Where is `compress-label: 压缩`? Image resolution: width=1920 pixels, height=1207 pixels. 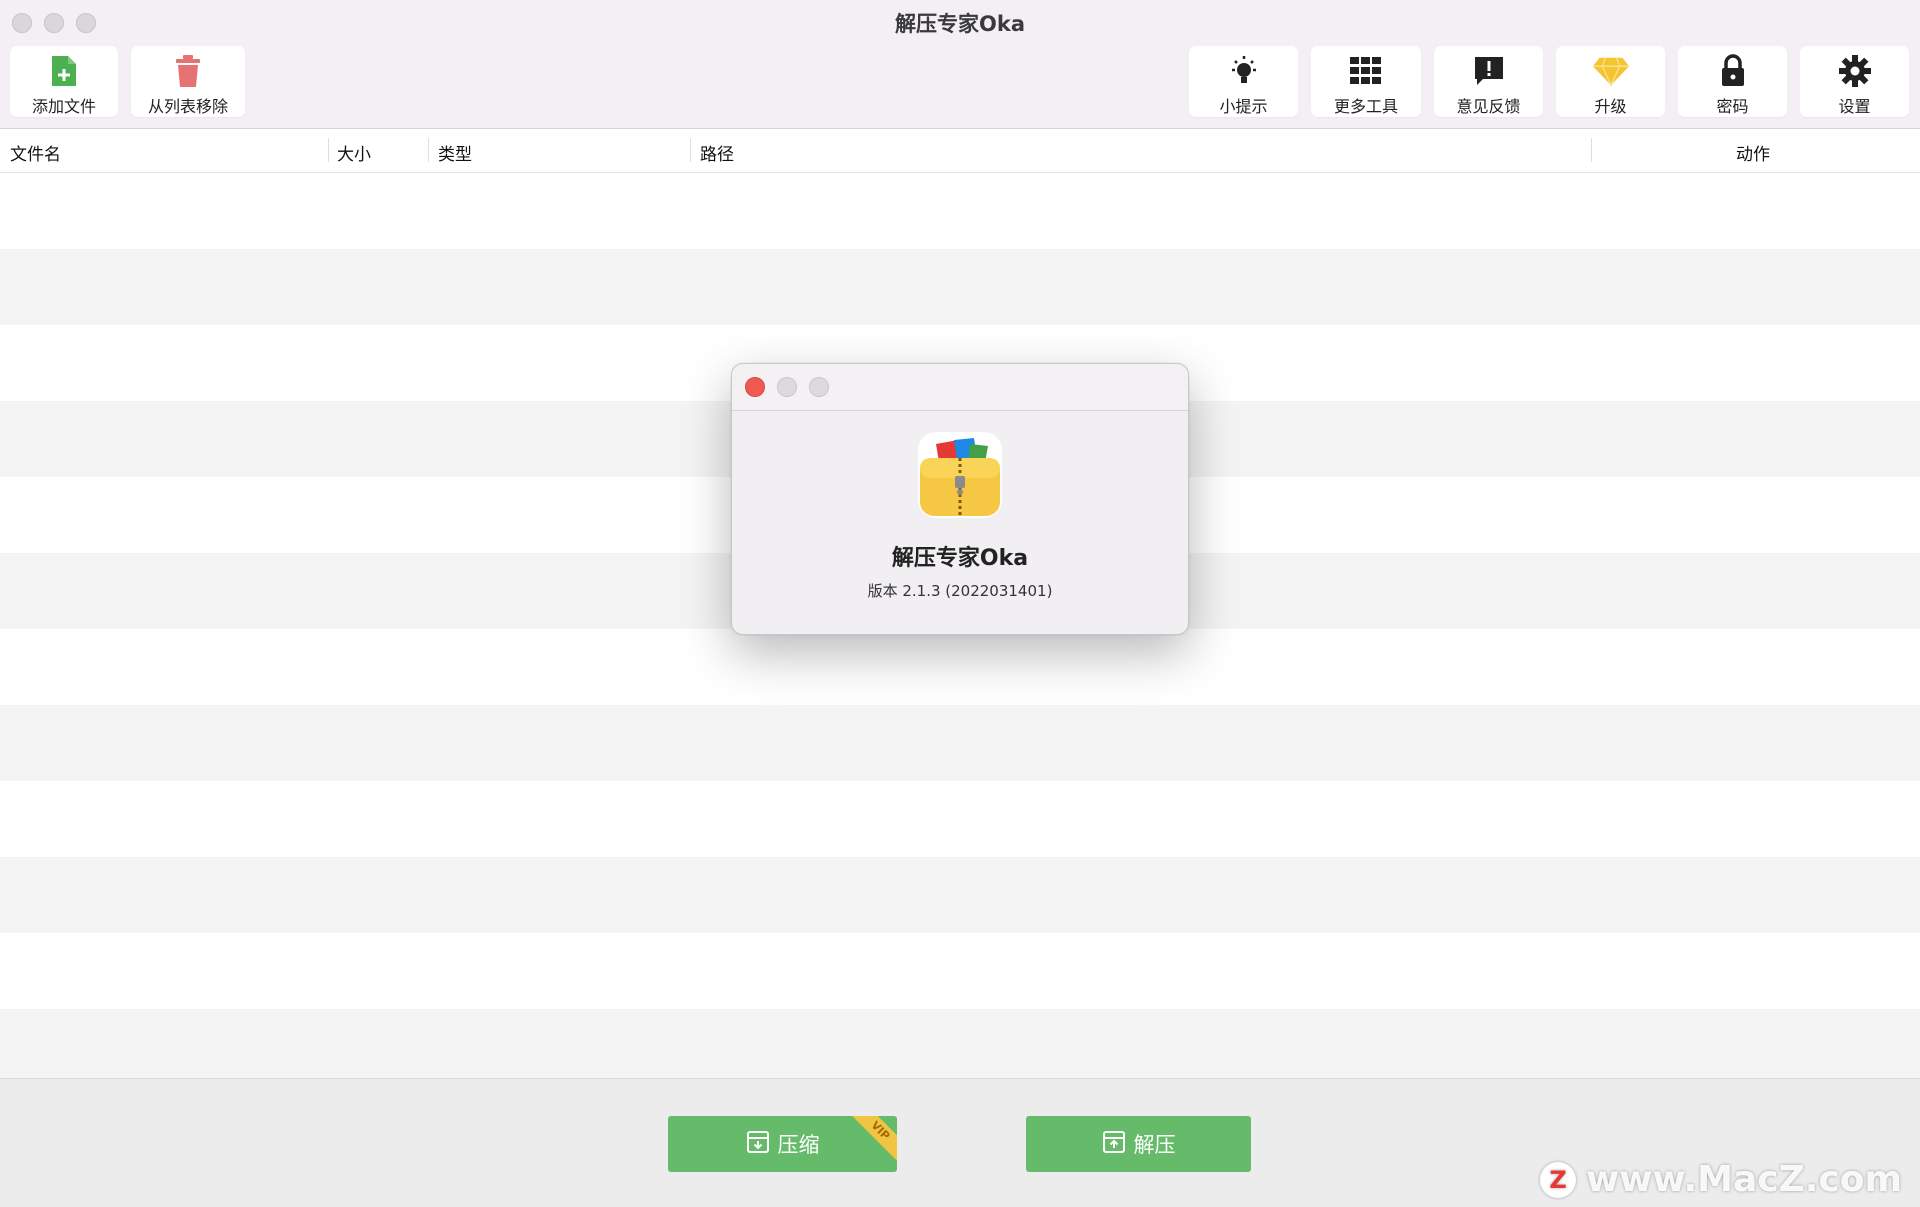
compress-label: 压缩 is located at coordinates (798, 1145).